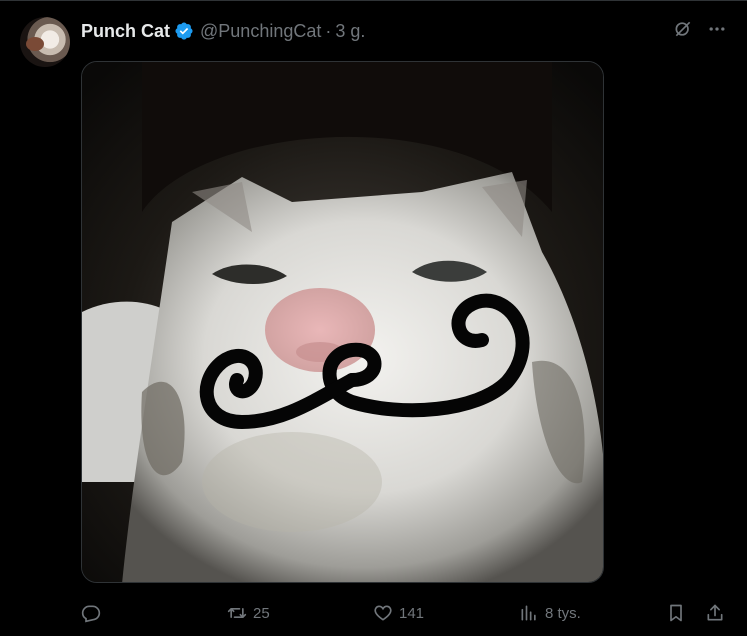 Image resolution: width=747 pixels, height=636 pixels. Describe the element at coordinates (260, 31) in the screenshot. I see `author-handle: @PunchingCat` at that location.